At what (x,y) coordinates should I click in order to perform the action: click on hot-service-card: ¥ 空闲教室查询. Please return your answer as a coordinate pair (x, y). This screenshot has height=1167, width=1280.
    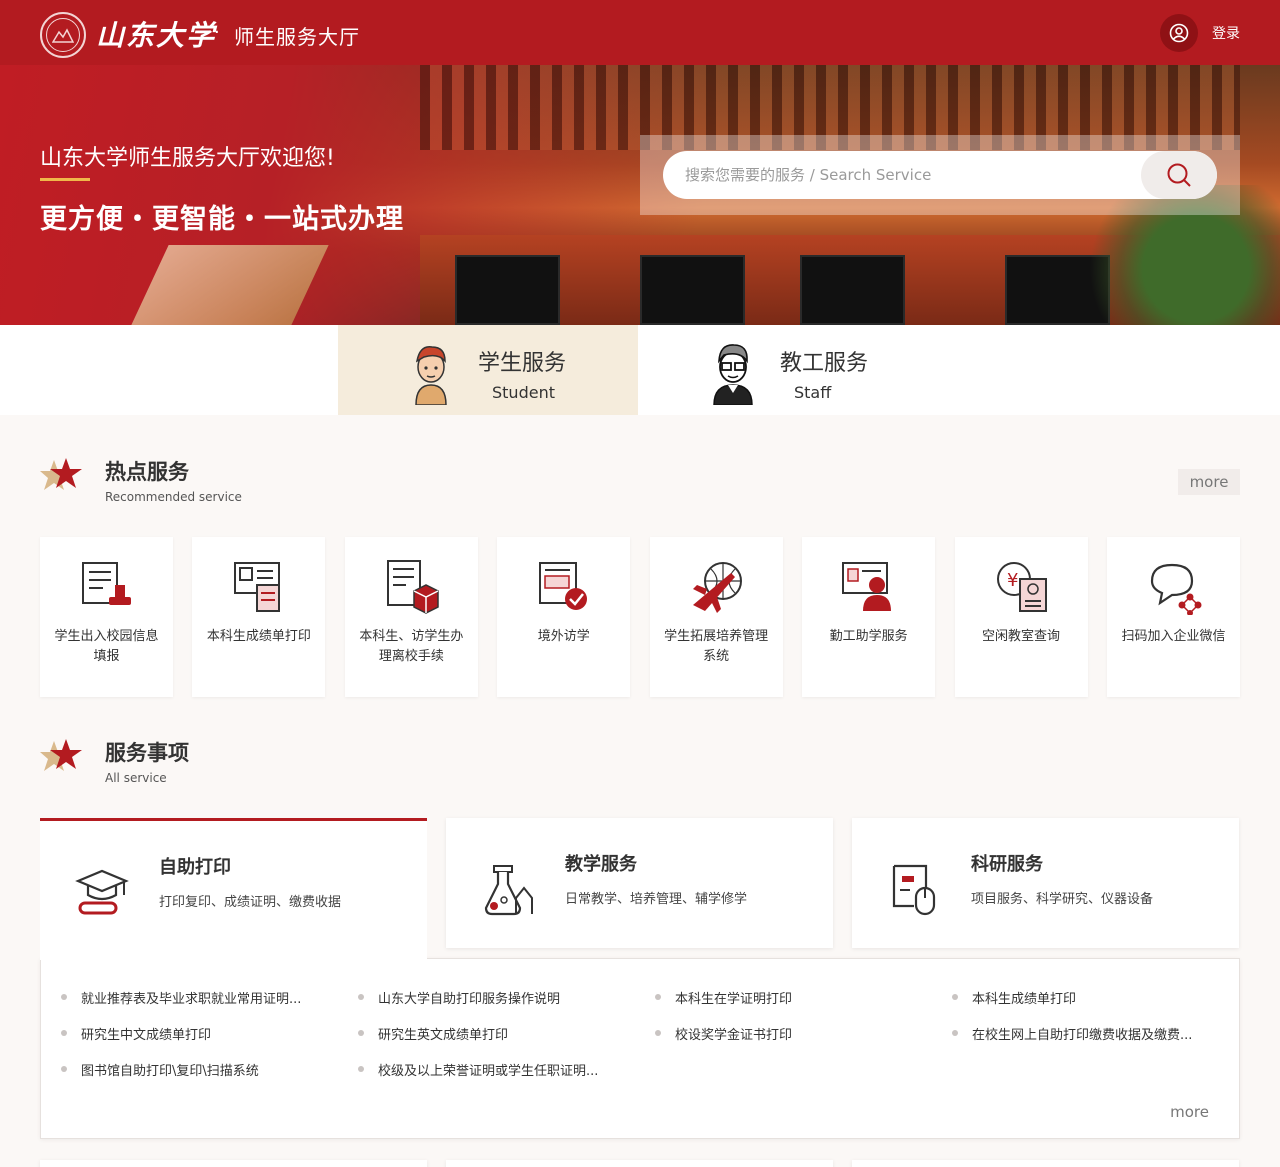
    Looking at the image, I should click on (1021, 617).